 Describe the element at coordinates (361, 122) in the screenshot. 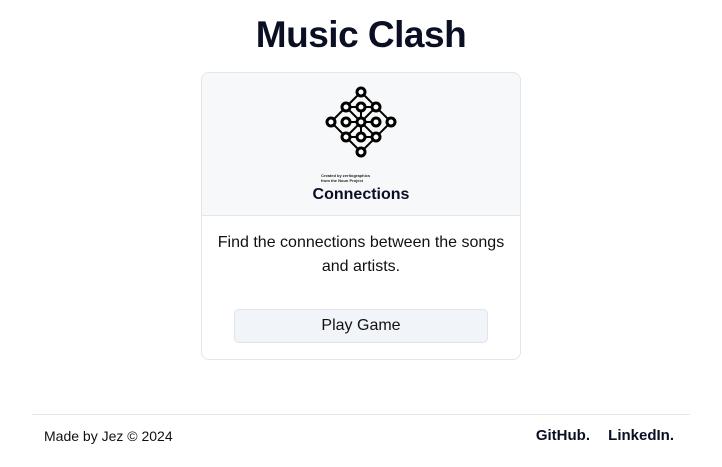

I see `network-diamond-icon` at that location.